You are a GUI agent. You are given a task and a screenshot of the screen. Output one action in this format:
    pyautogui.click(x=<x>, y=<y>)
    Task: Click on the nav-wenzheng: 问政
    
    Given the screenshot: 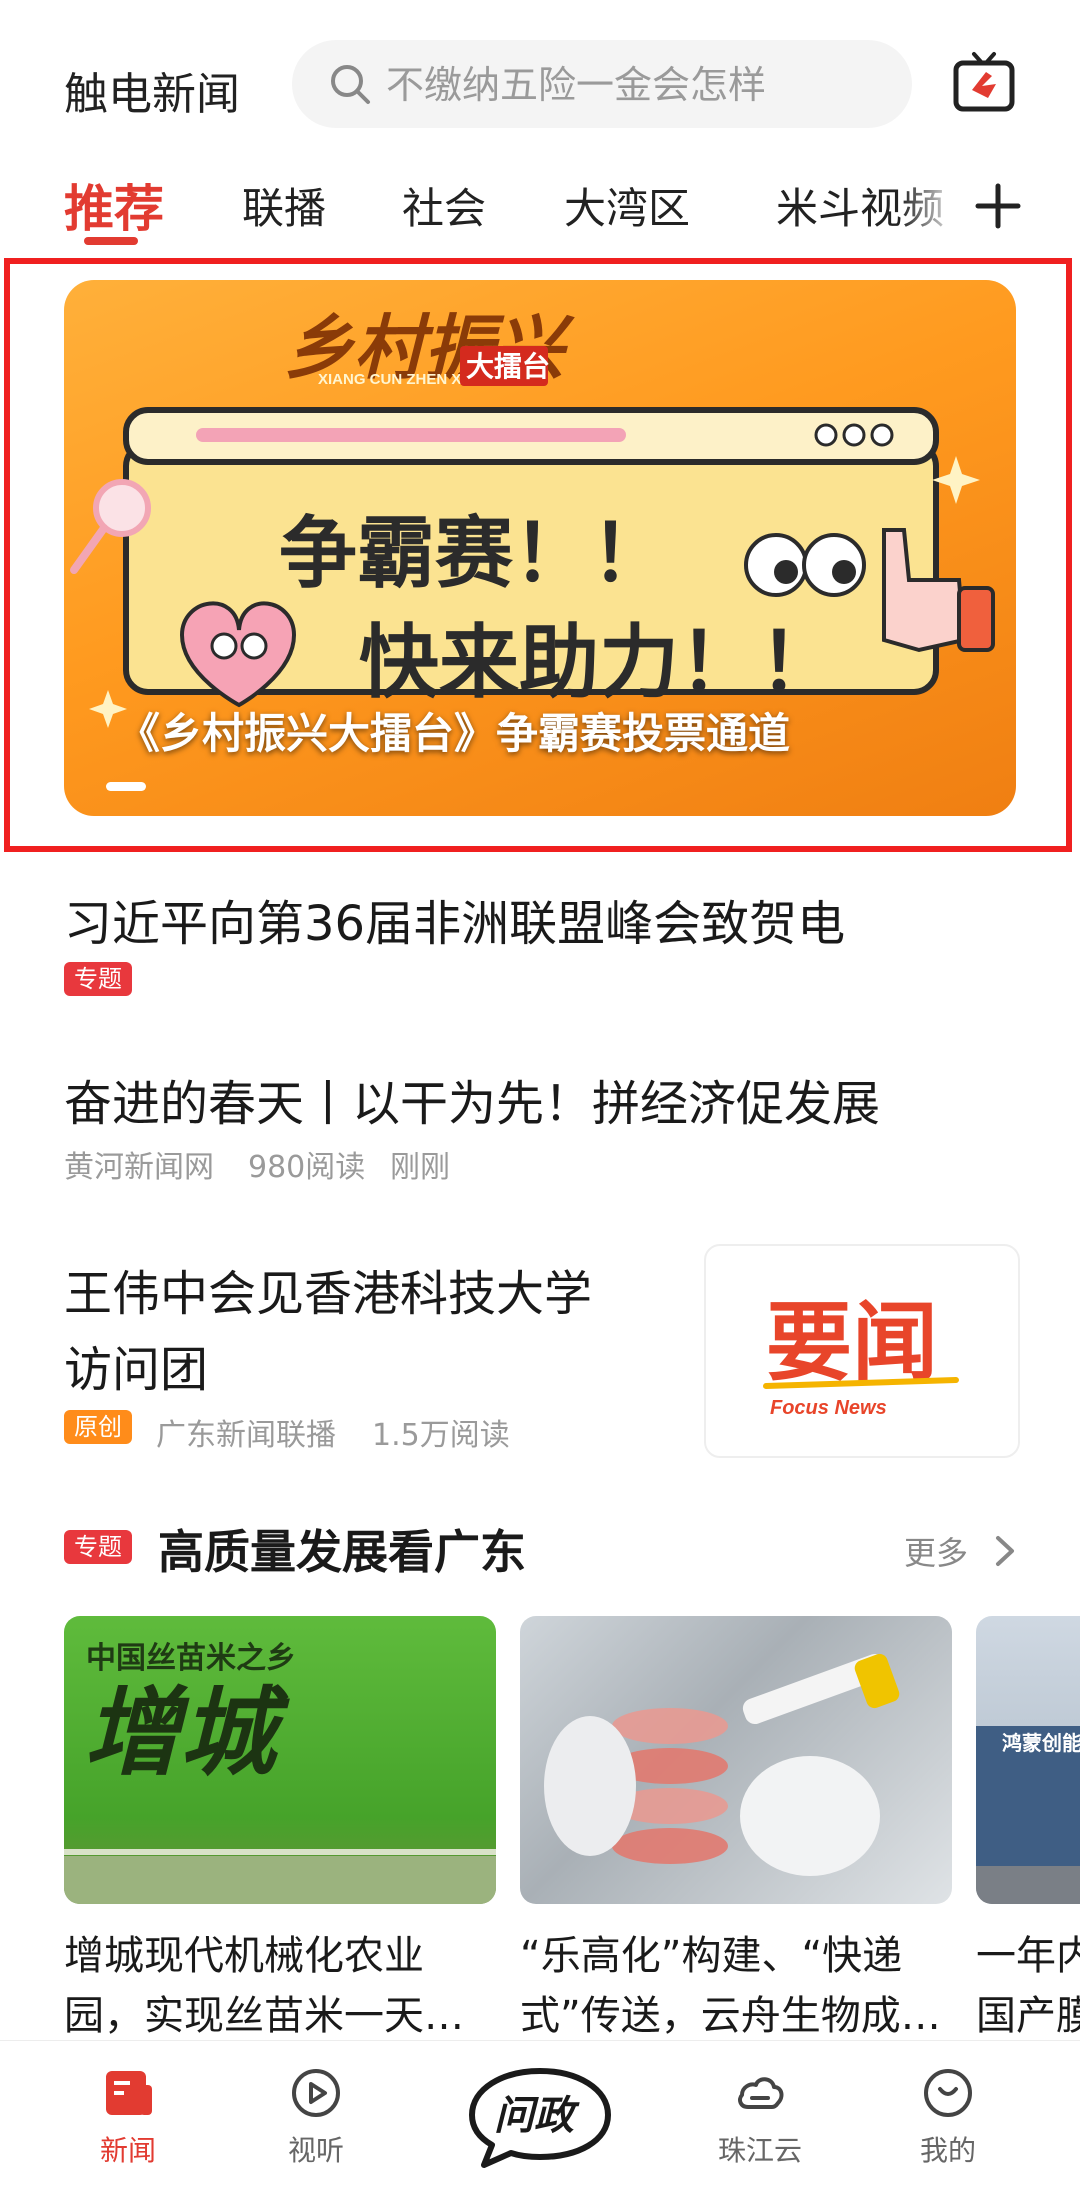 What is the action you would take?
    pyautogui.click(x=540, y=2117)
    